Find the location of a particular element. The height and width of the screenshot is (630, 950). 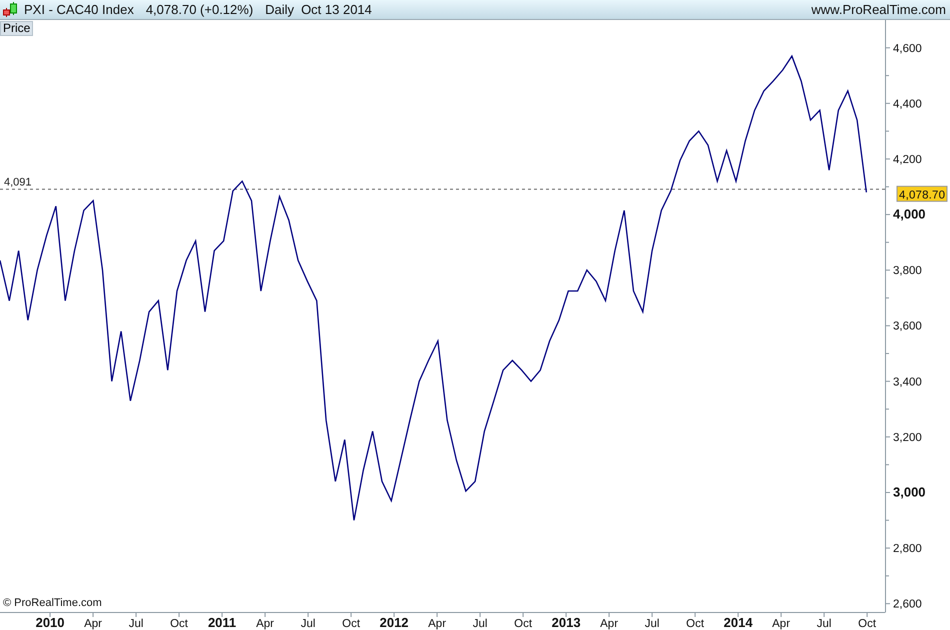

x-tick-label: 2013 is located at coordinates (566, 622).